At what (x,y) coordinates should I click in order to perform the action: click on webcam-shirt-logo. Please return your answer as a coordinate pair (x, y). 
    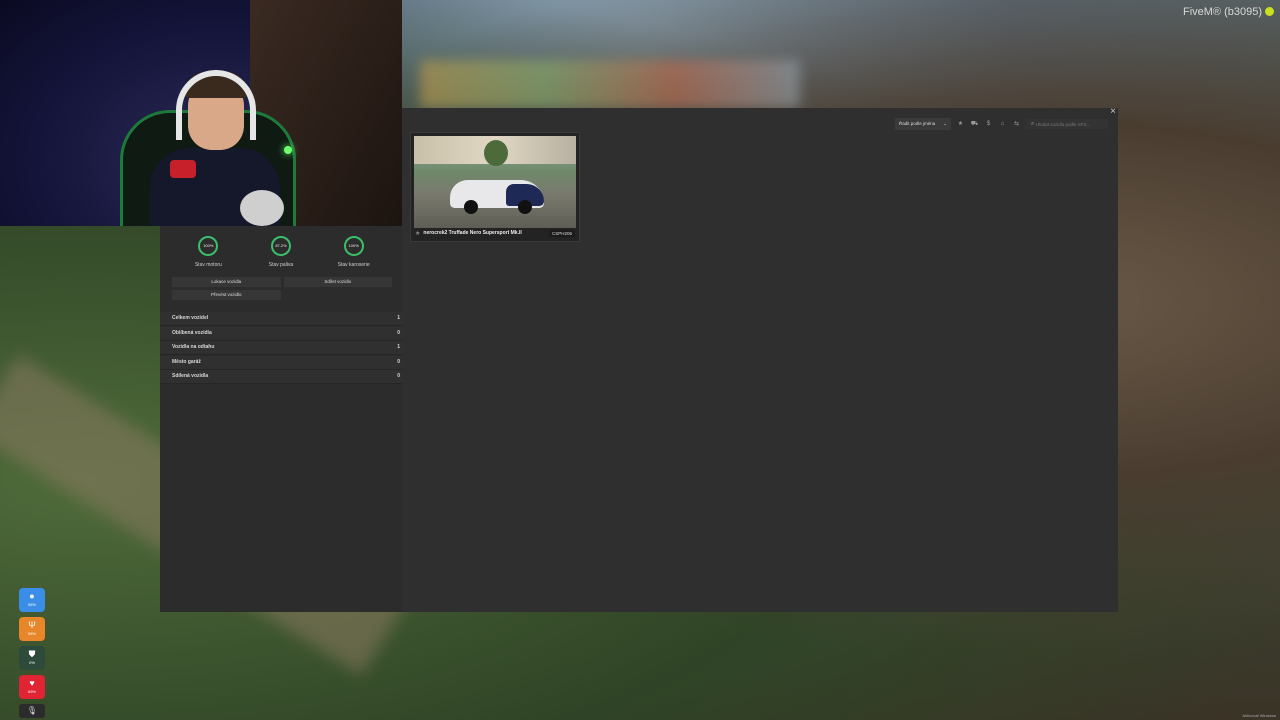
    Looking at the image, I should click on (183, 169).